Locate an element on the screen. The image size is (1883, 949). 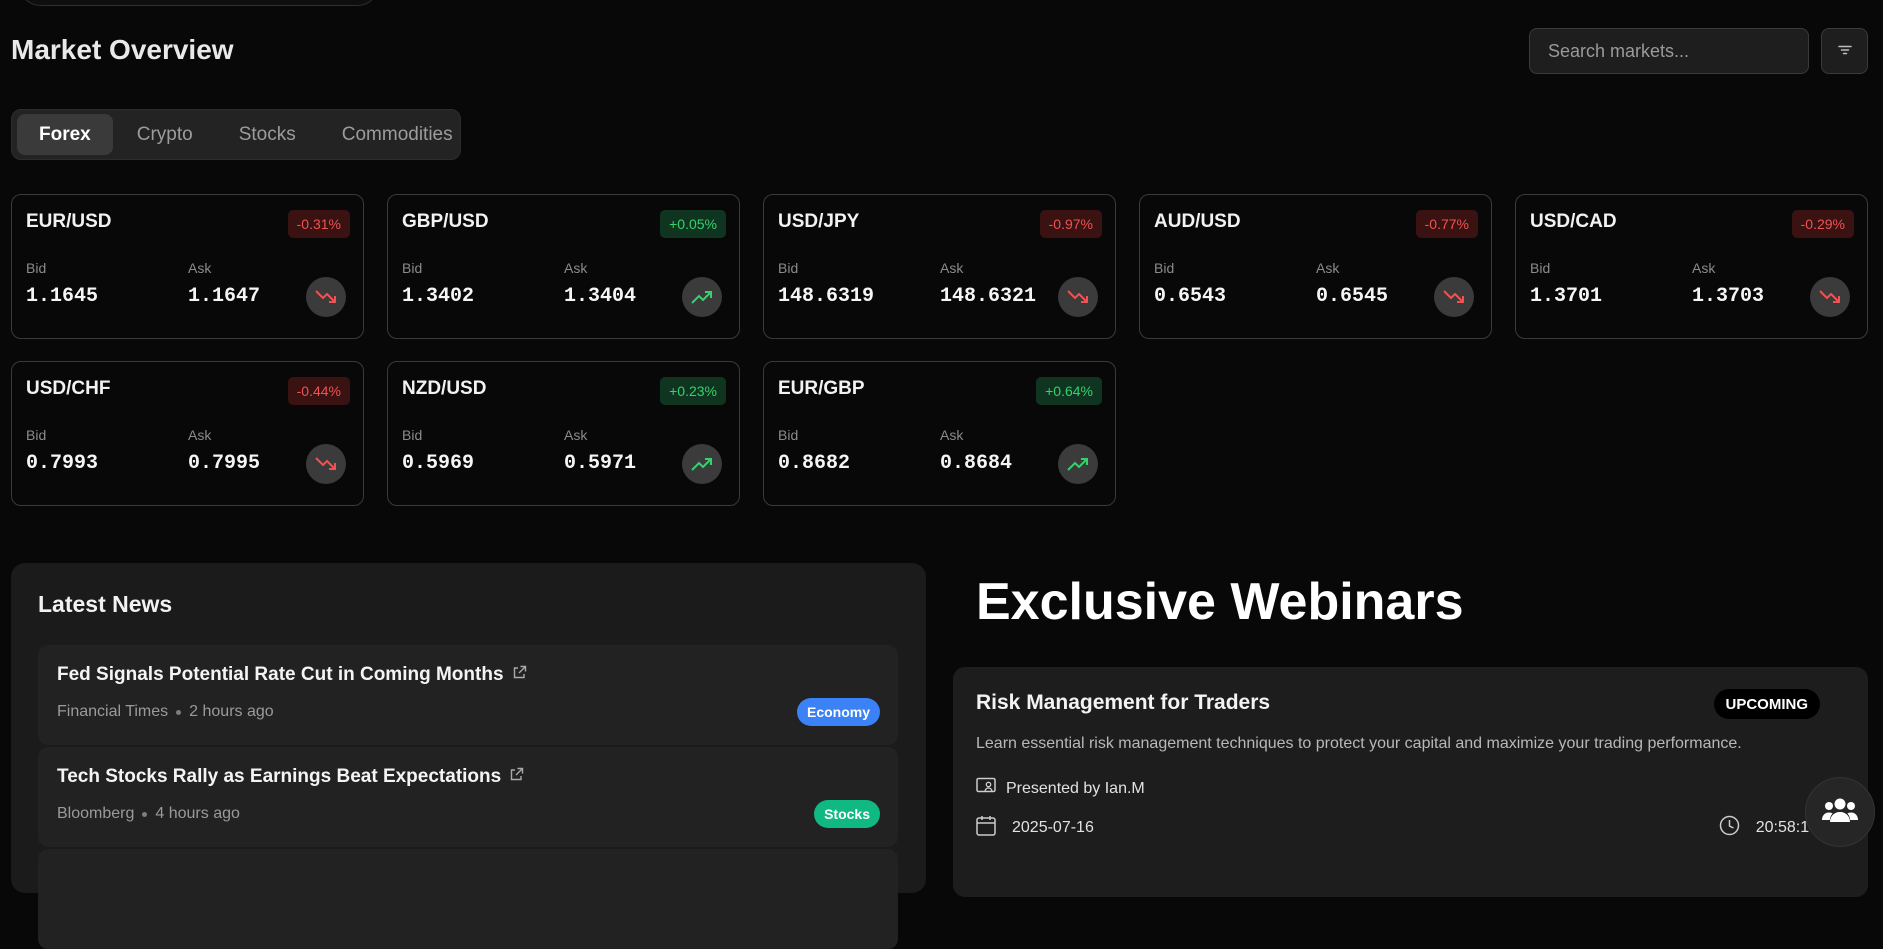
news-source: Bloomberg is located at coordinates (96, 813).